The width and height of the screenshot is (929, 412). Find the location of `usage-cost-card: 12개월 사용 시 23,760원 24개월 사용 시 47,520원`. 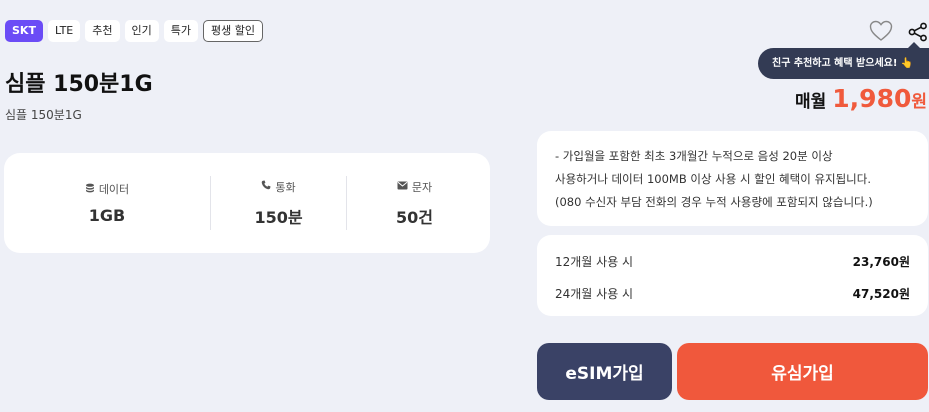

usage-cost-card: 12개월 사용 시 23,760원 24개월 사용 시 47,520원 is located at coordinates (732, 275).